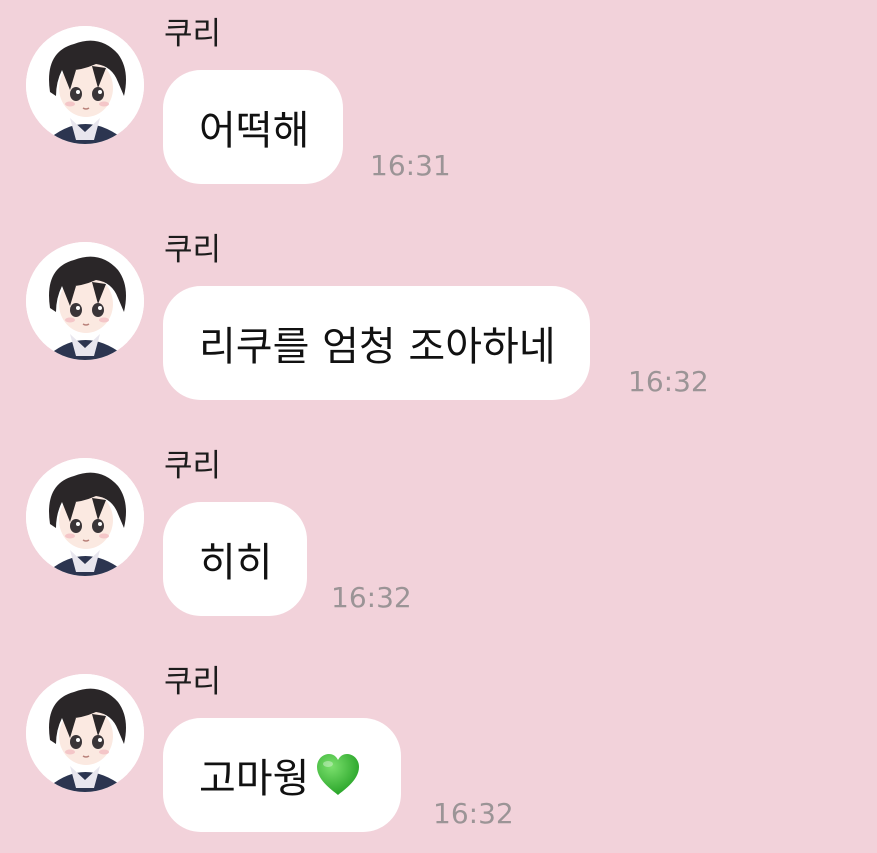  What do you see at coordinates (338, 775) in the screenshot?
I see `green-heart-icon` at bounding box center [338, 775].